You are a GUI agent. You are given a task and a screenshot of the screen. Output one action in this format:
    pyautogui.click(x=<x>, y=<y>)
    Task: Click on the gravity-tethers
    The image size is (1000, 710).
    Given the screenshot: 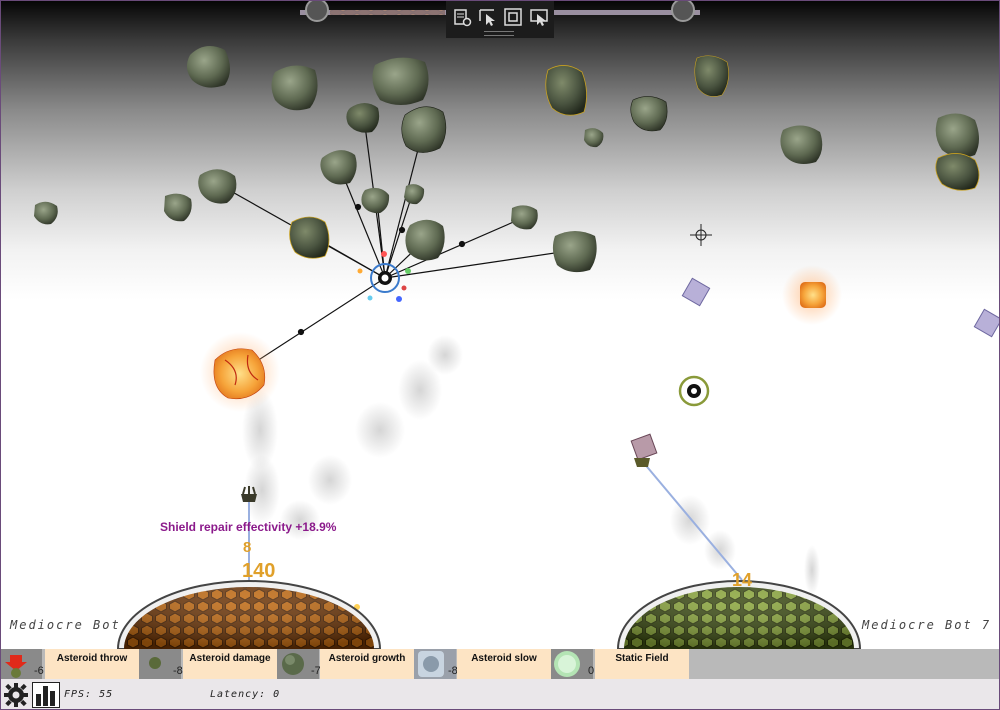 What is the action you would take?
    pyautogui.click(x=397, y=245)
    